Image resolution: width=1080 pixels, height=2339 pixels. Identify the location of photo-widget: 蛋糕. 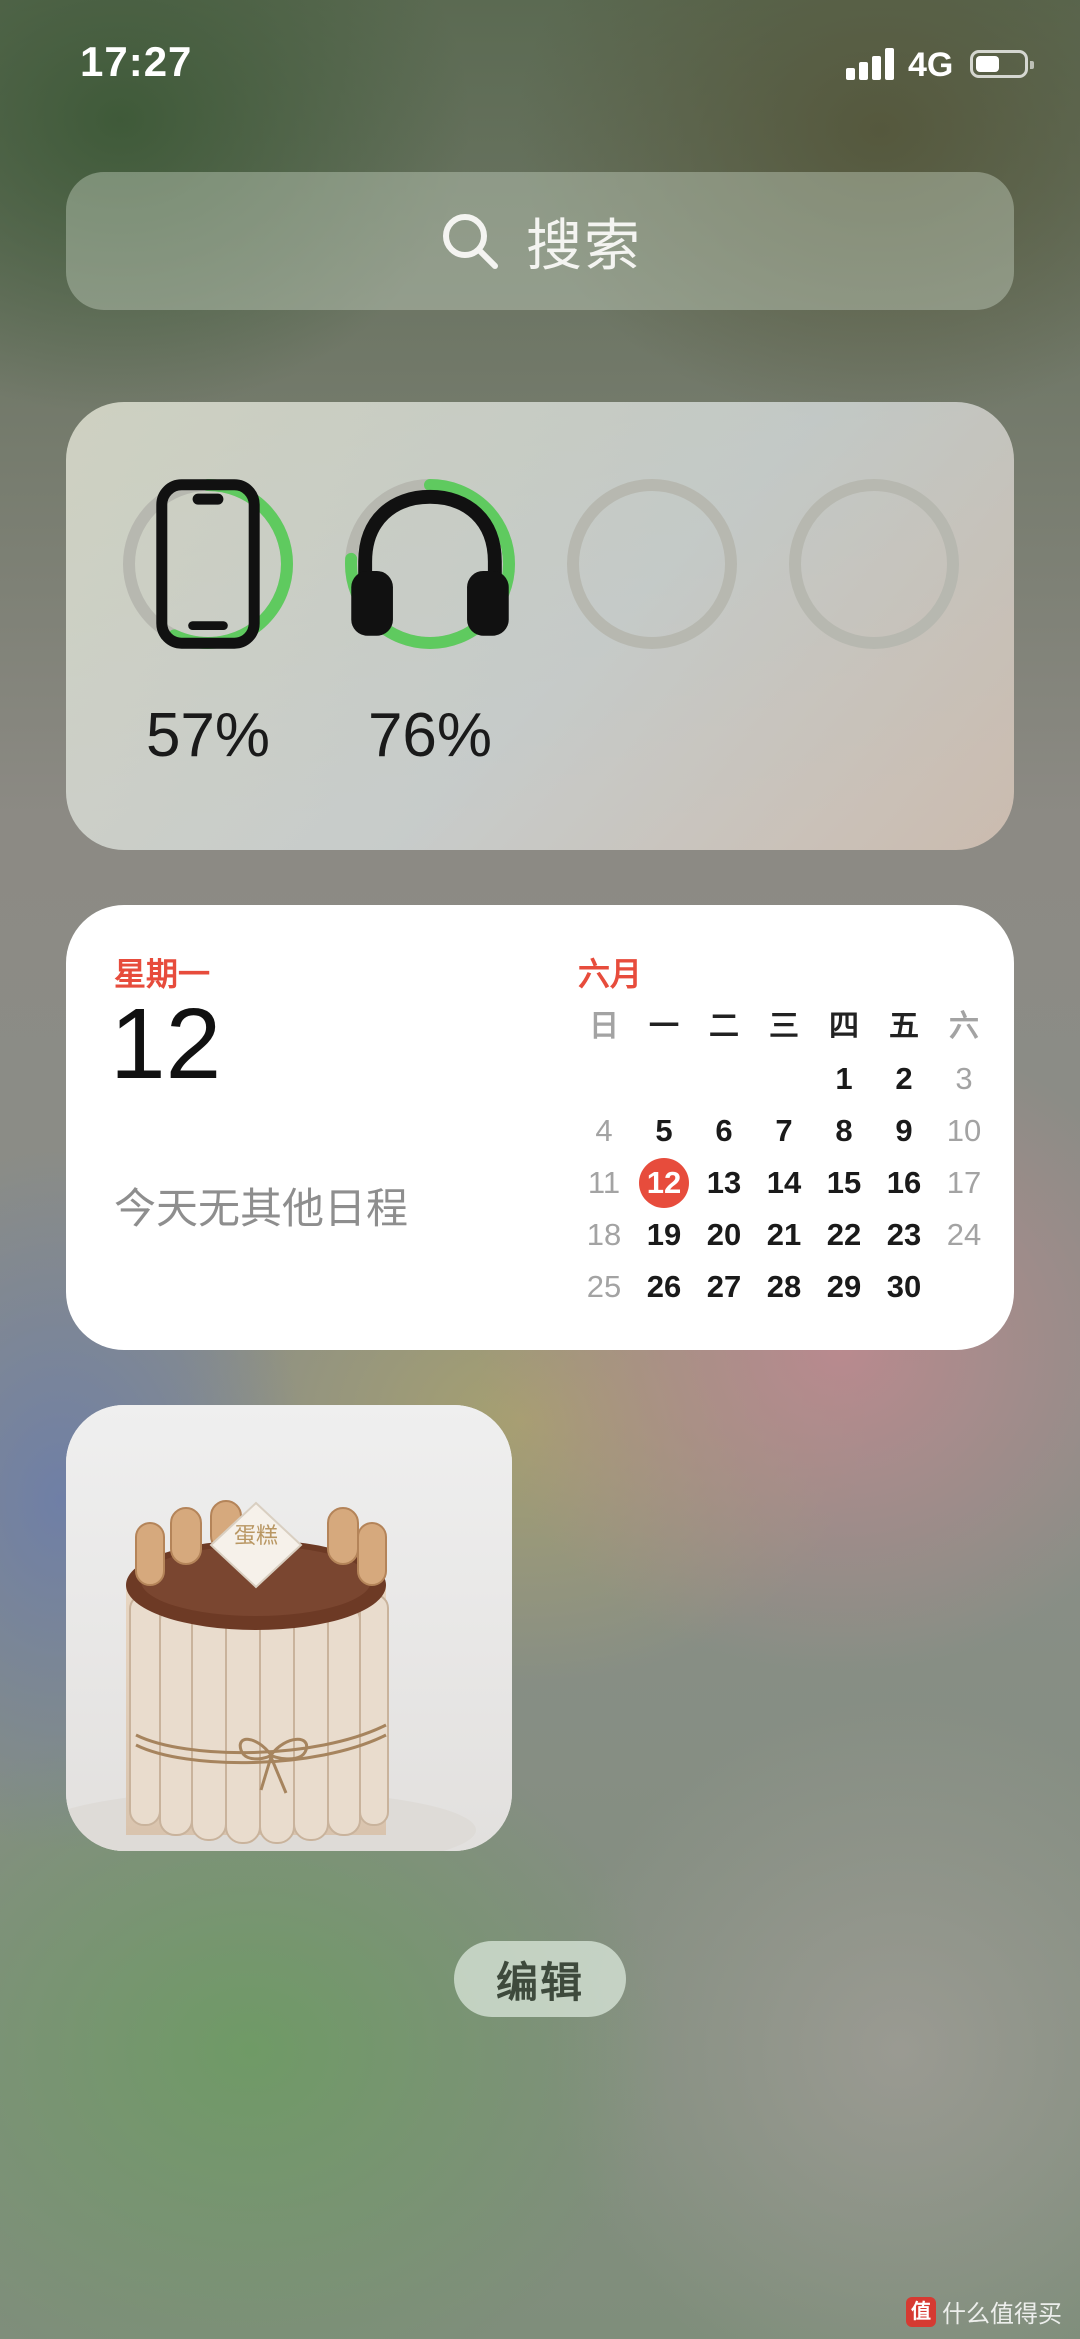
(289, 1628).